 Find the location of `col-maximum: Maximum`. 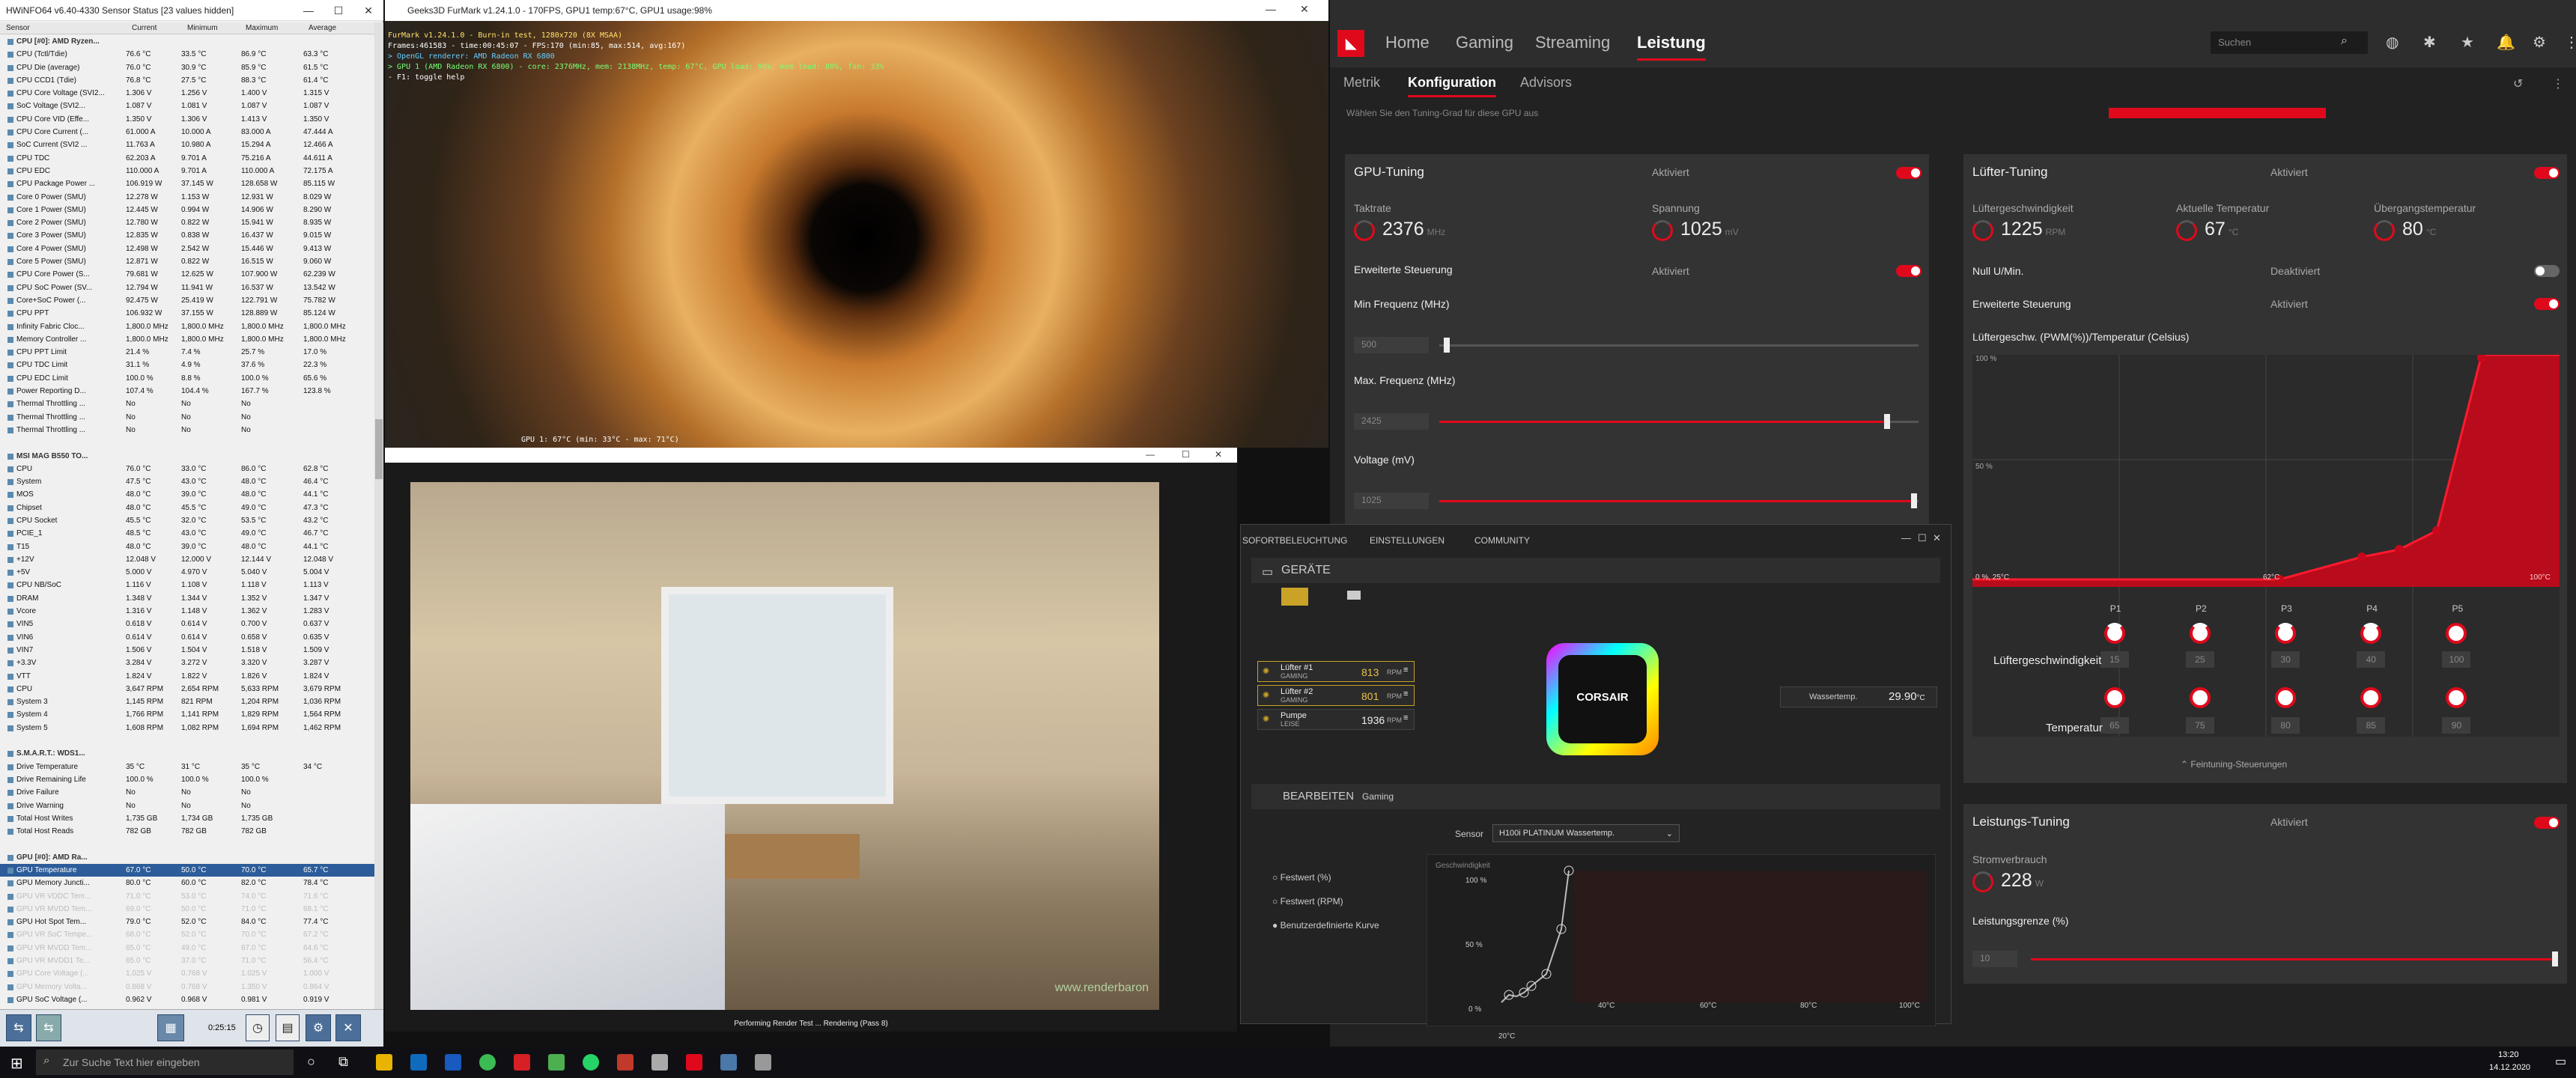

col-maximum: Maximum is located at coordinates (262, 28).